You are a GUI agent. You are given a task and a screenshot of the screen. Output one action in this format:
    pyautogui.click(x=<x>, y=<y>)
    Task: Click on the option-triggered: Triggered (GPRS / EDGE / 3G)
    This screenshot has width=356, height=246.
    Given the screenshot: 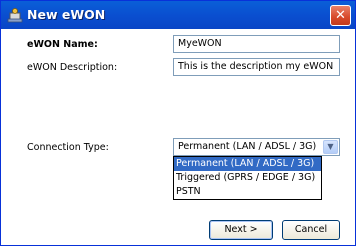 What is the action you would take?
    pyautogui.click(x=247, y=178)
    